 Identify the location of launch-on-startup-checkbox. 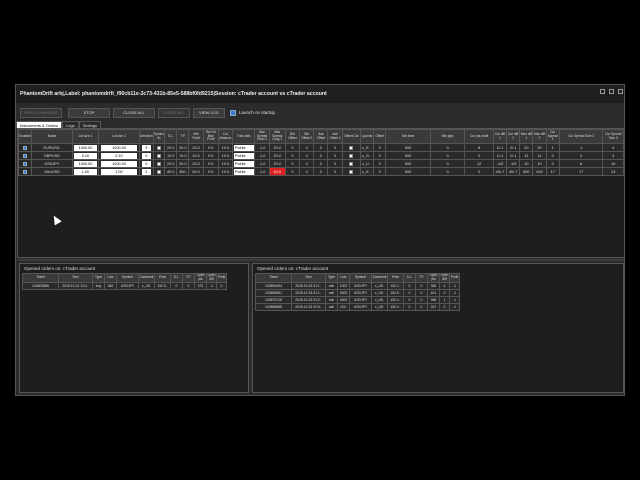
(233, 113).